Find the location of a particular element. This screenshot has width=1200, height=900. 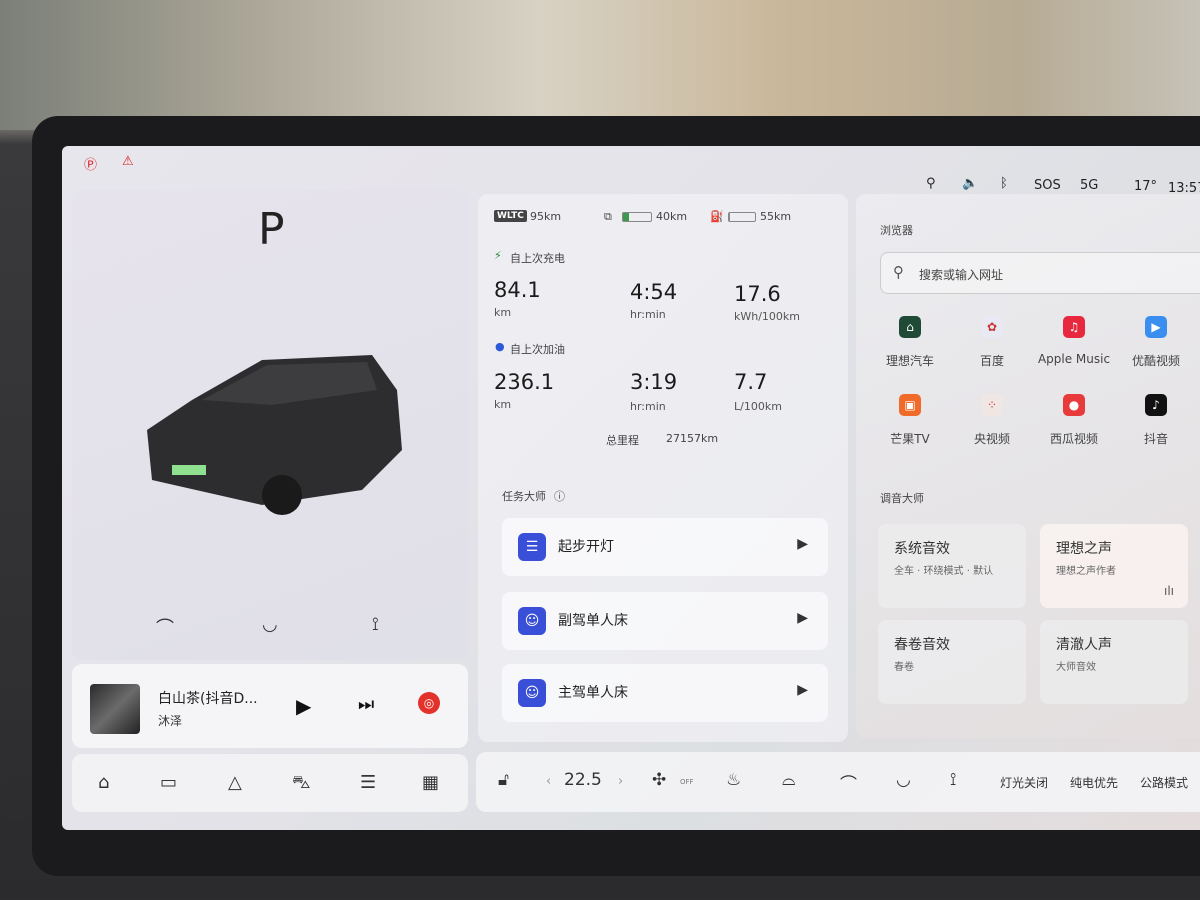

card-title: 系统音效 is located at coordinates (922, 549).